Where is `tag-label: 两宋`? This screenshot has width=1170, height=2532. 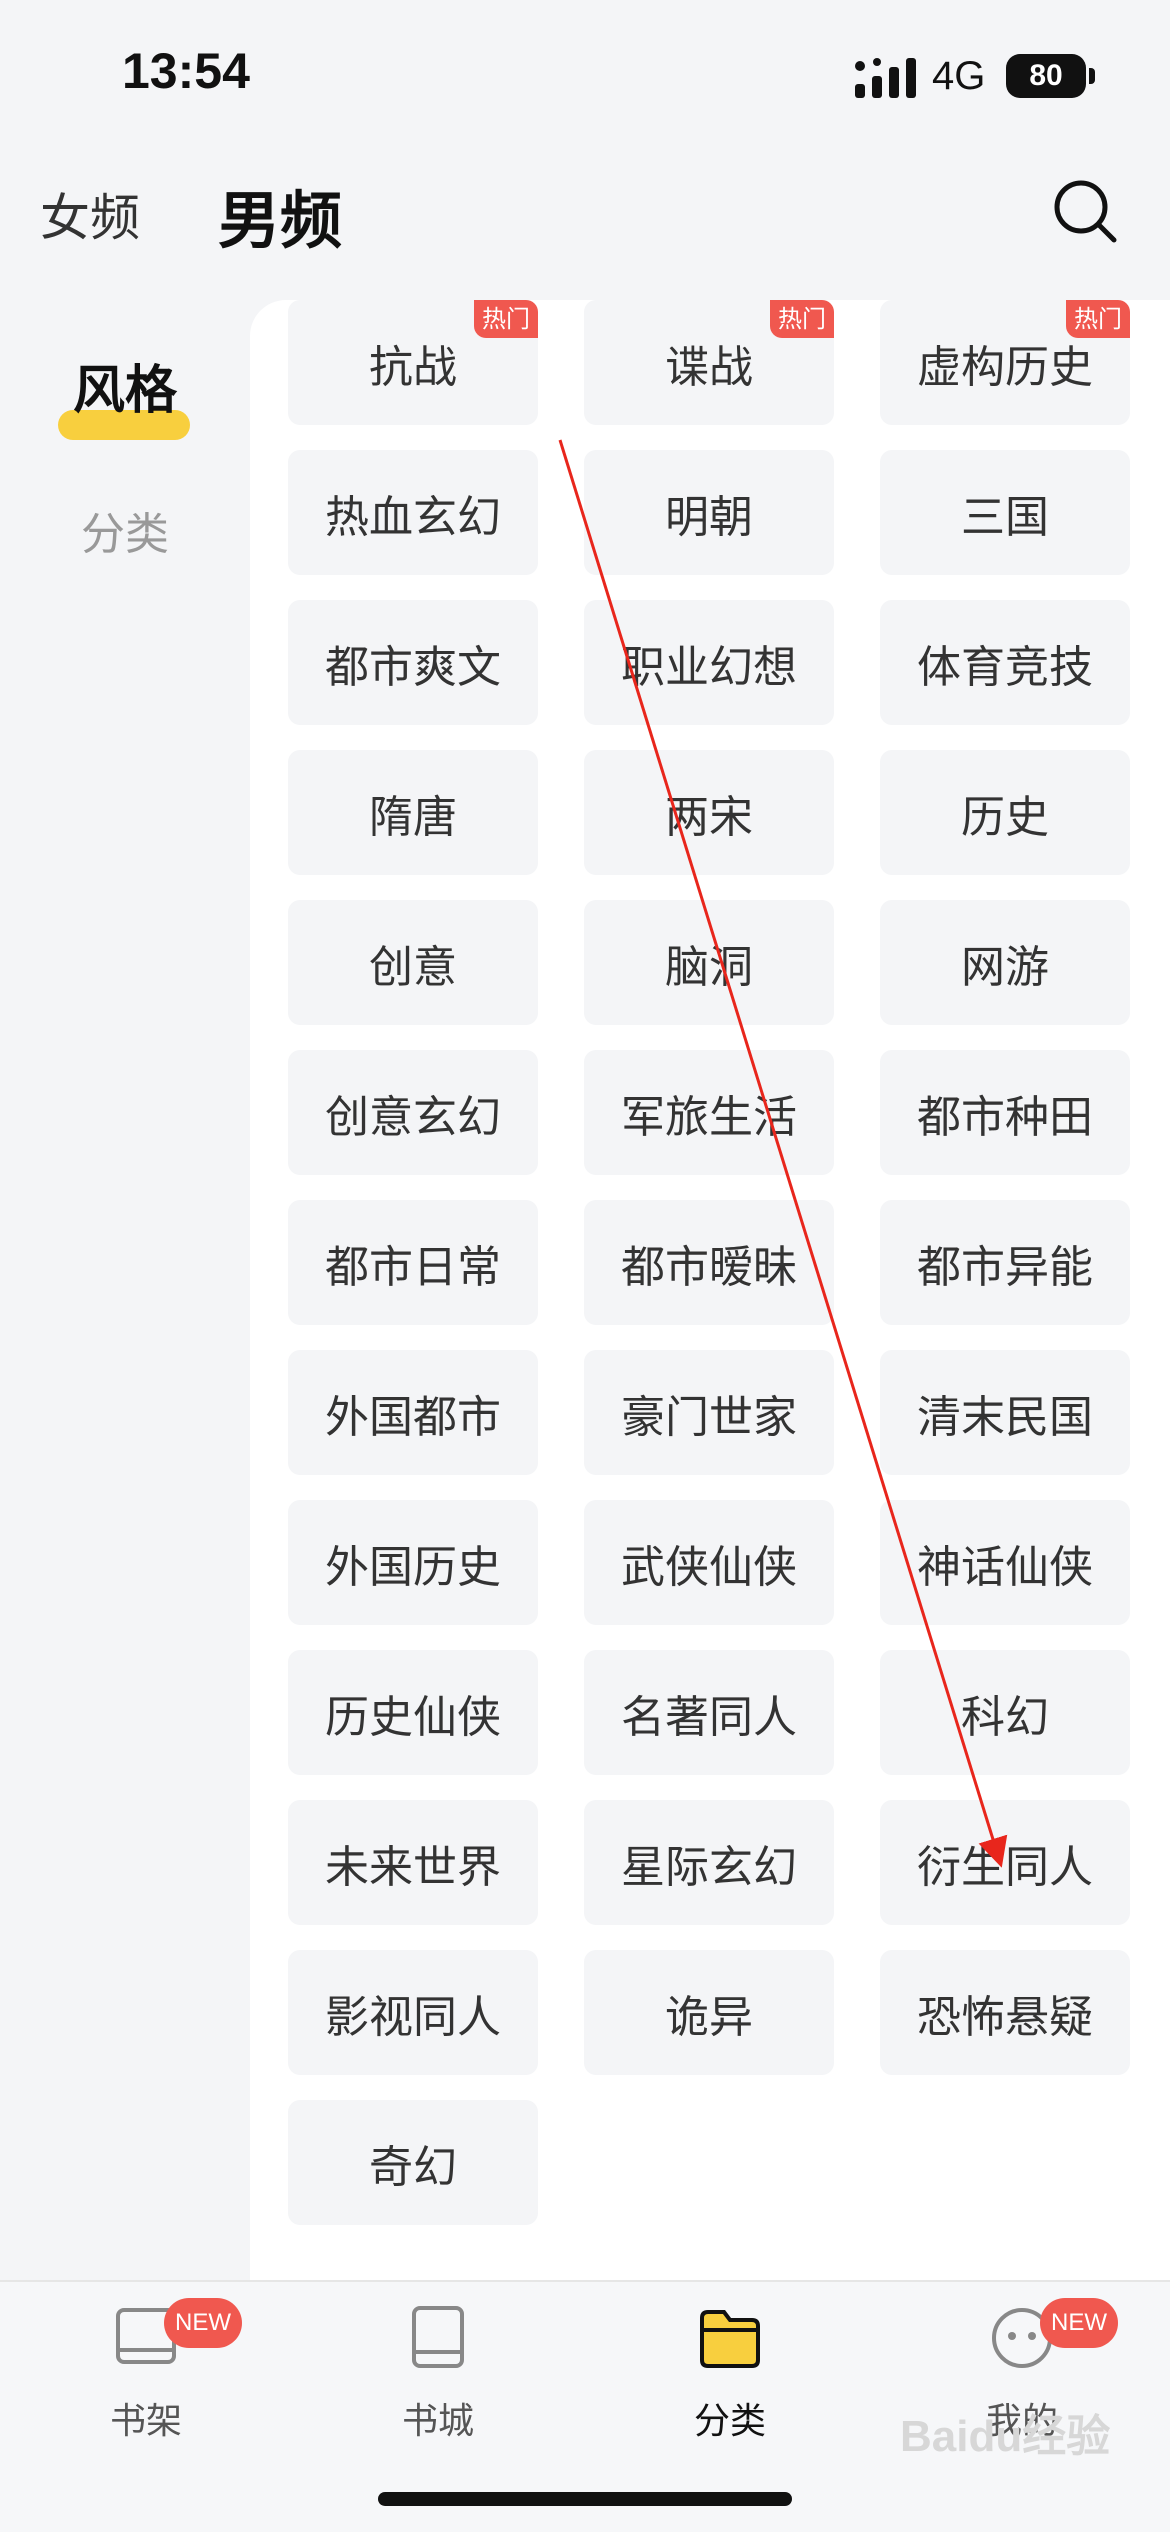 tag-label: 两宋 is located at coordinates (709, 817).